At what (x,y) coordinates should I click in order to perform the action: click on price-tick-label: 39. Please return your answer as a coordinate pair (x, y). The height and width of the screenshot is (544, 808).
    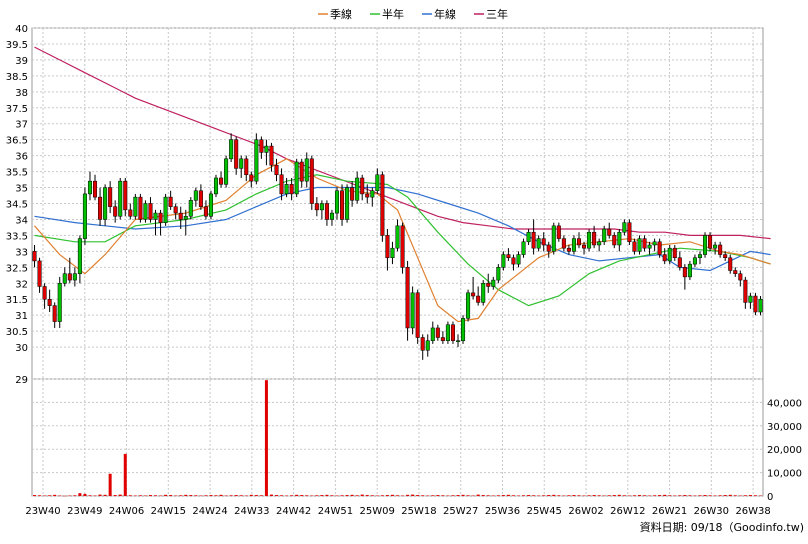
    Looking at the image, I should click on (21, 61).